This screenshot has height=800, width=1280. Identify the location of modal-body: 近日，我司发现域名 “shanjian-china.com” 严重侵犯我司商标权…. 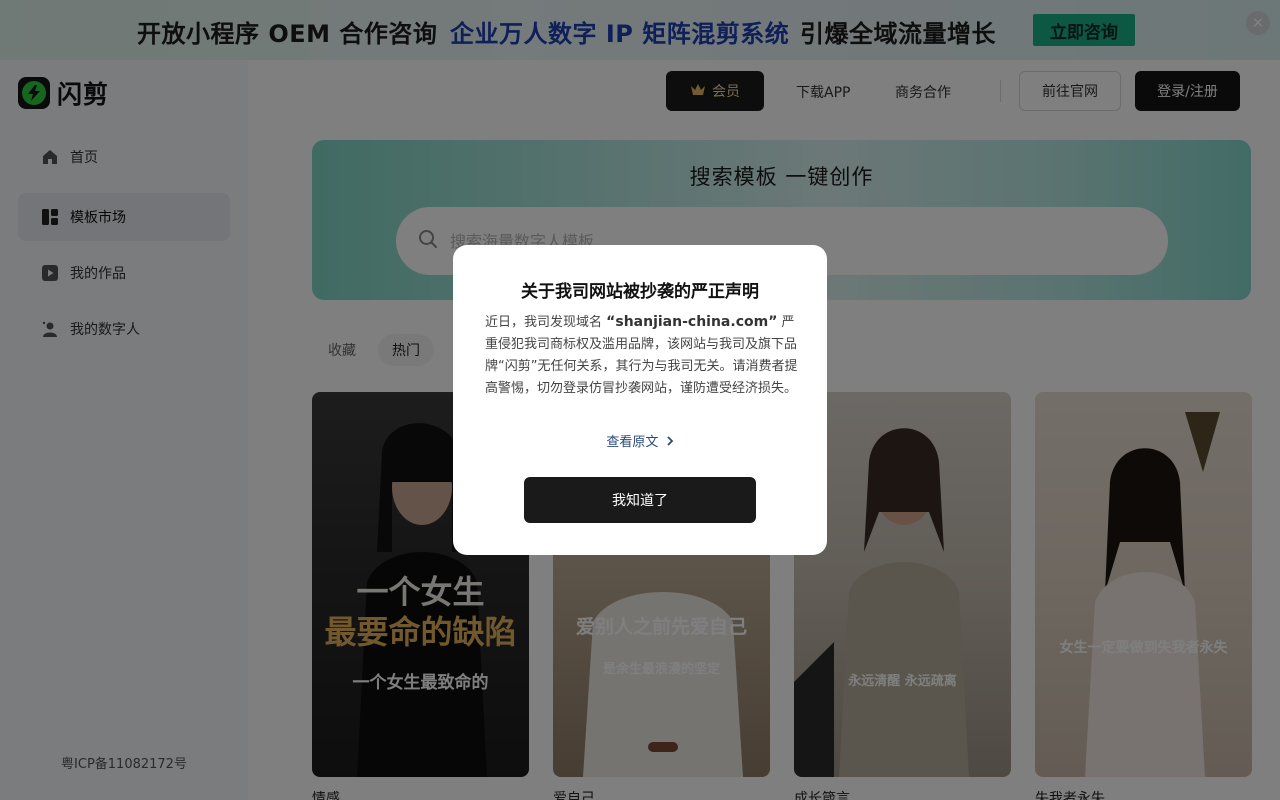
(642, 355).